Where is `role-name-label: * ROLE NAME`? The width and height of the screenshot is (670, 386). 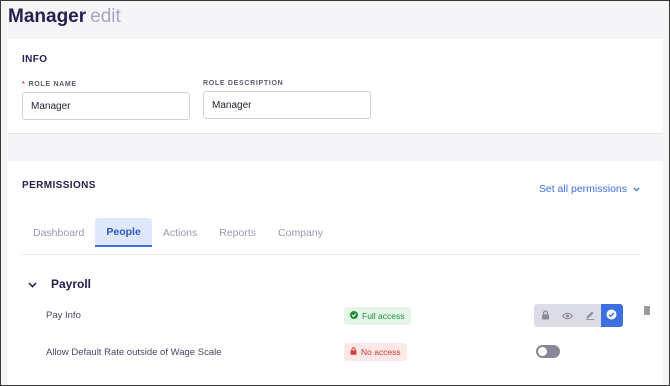
role-name-label: * ROLE NAME is located at coordinates (49, 84).